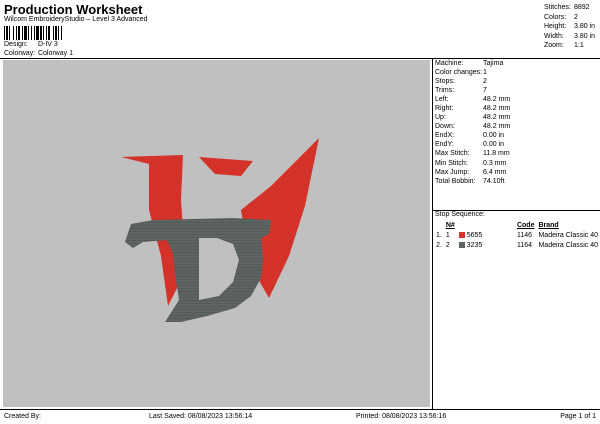  What do you see at coordinates (445, 136) in the screenshot?
I see `property-label: EndX:` at bounding box center [445, 136].